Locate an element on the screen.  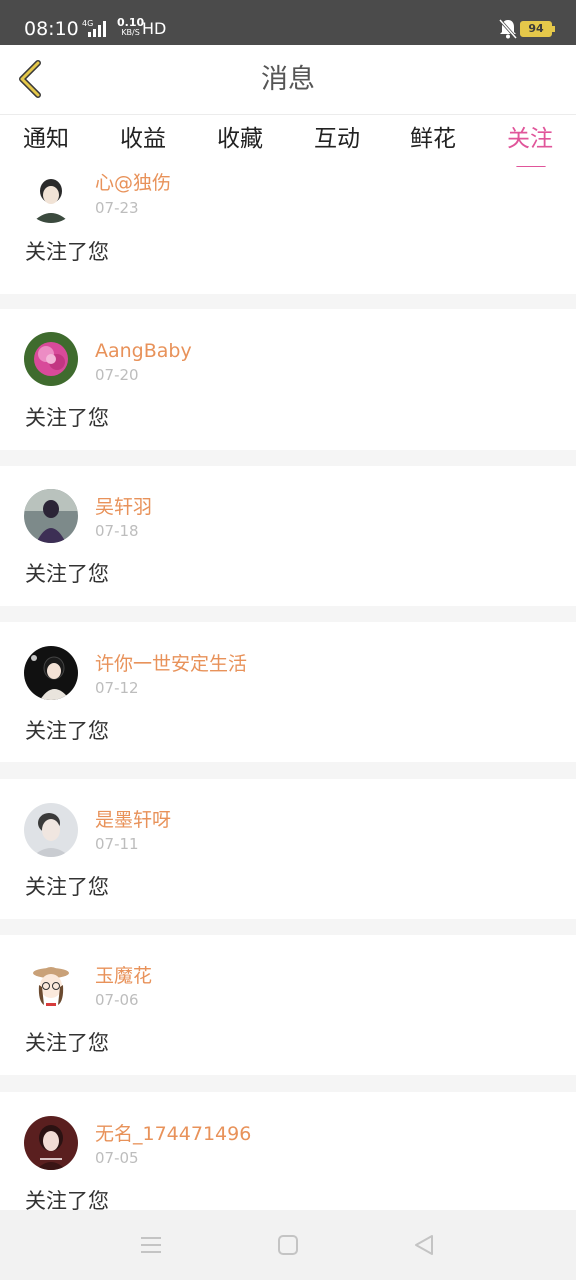
bell-muted-icon is located at coordinates (508, 29).